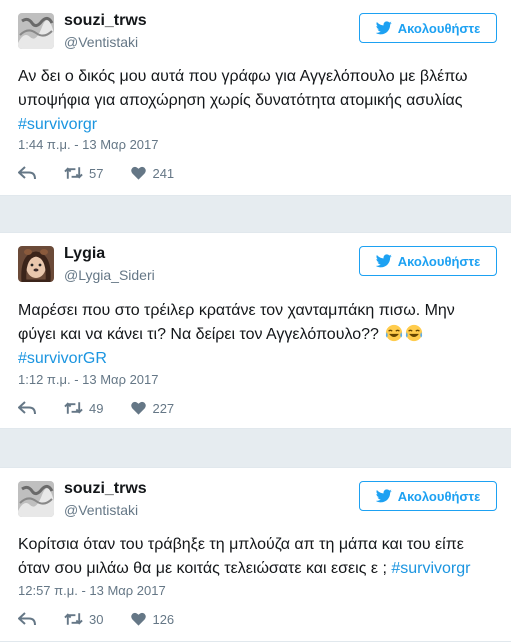 This screenshot has width=511, height=642. Describe the element at coordinates (83, 173) in the screenshot. I see `retweet-button: 57` at that location.